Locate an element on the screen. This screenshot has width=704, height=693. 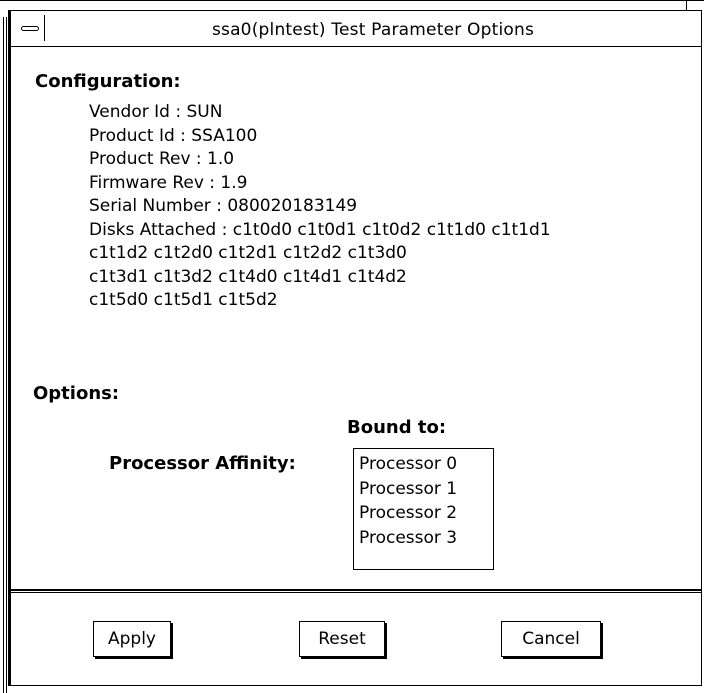
processor-item: Processor 0 is located at coordinates (426, 464).